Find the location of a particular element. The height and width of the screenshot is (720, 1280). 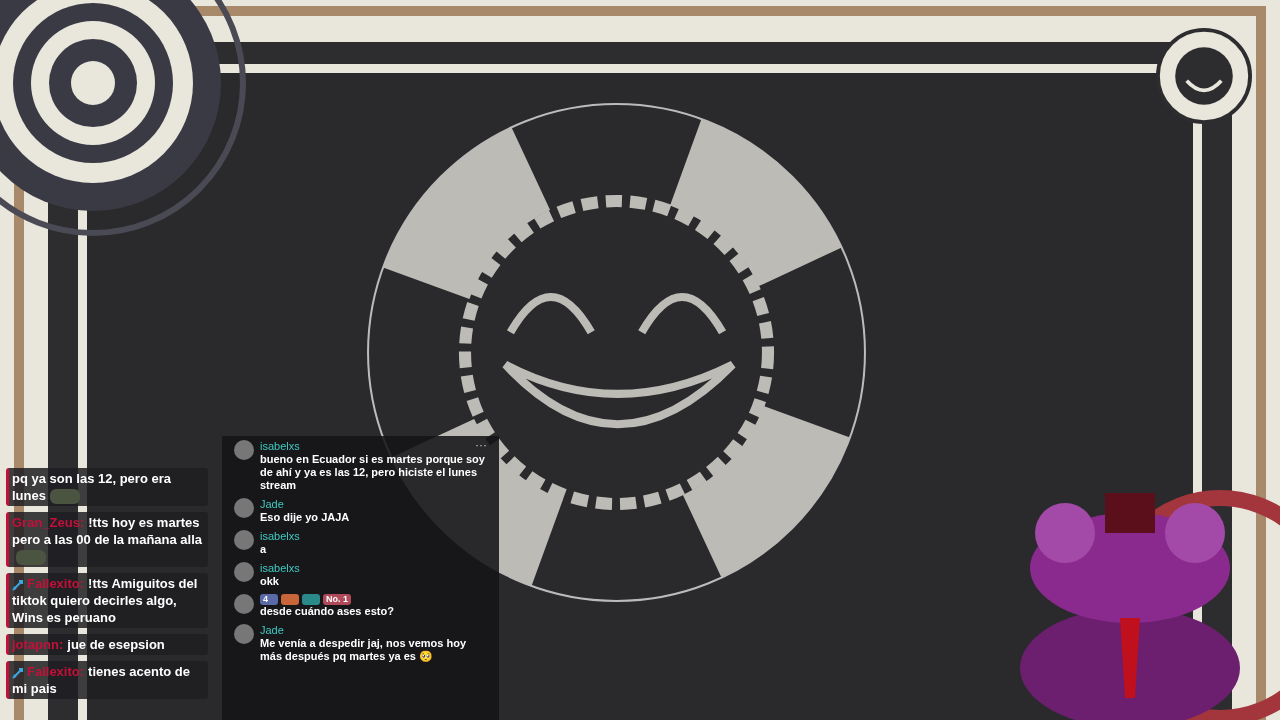

chat-message: okk is located at coordinates (270, 581).